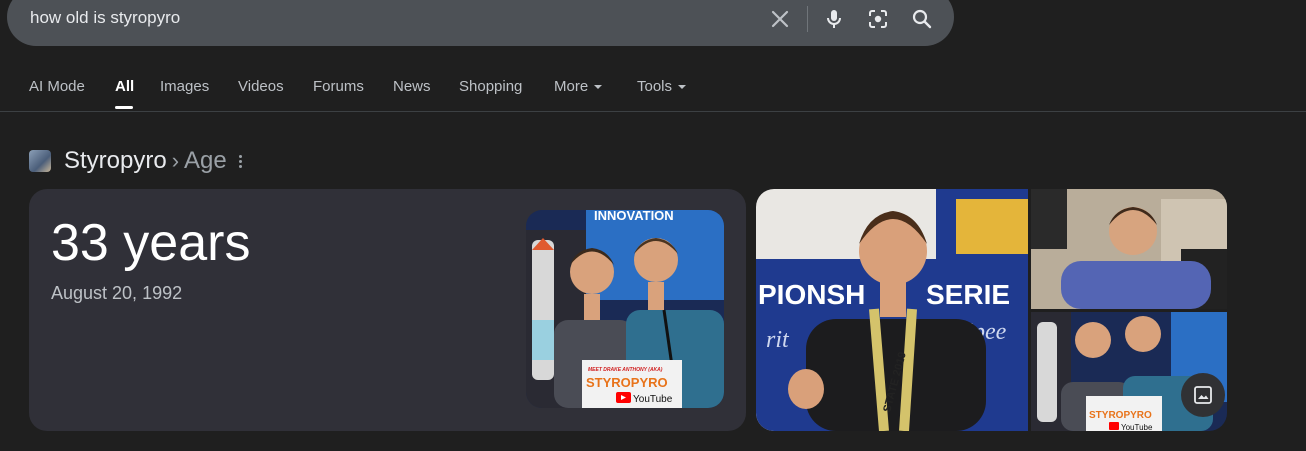 The image size is (1306, 451). What do you see at coordinates (1137, 427) in the screenshot?
I see `photo-platform-text-small: YouTube` at bounding box center [1137, 427].